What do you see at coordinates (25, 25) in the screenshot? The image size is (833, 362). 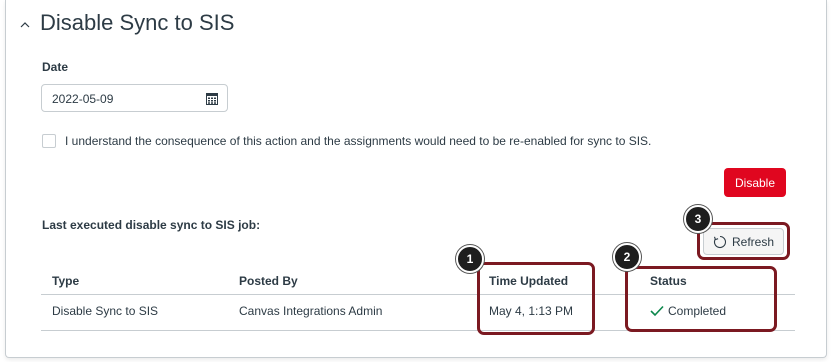 I see `chevron-up-icon` at bounding box center [25, 25].